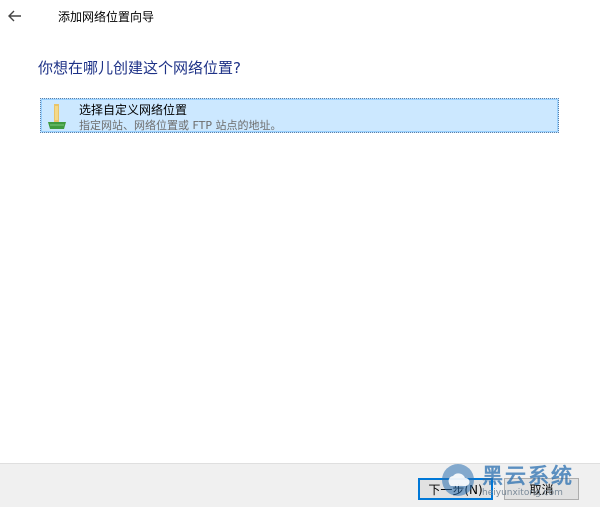 This screenshot has height=507, width=600. What do you see at coordinates (299, 115) in the screenshot?
I see `option-custom-network-location: 选择自定义网络位置 指定网站、网络位置或 FTP 站点的地址。` at bounding box center [299, 115].